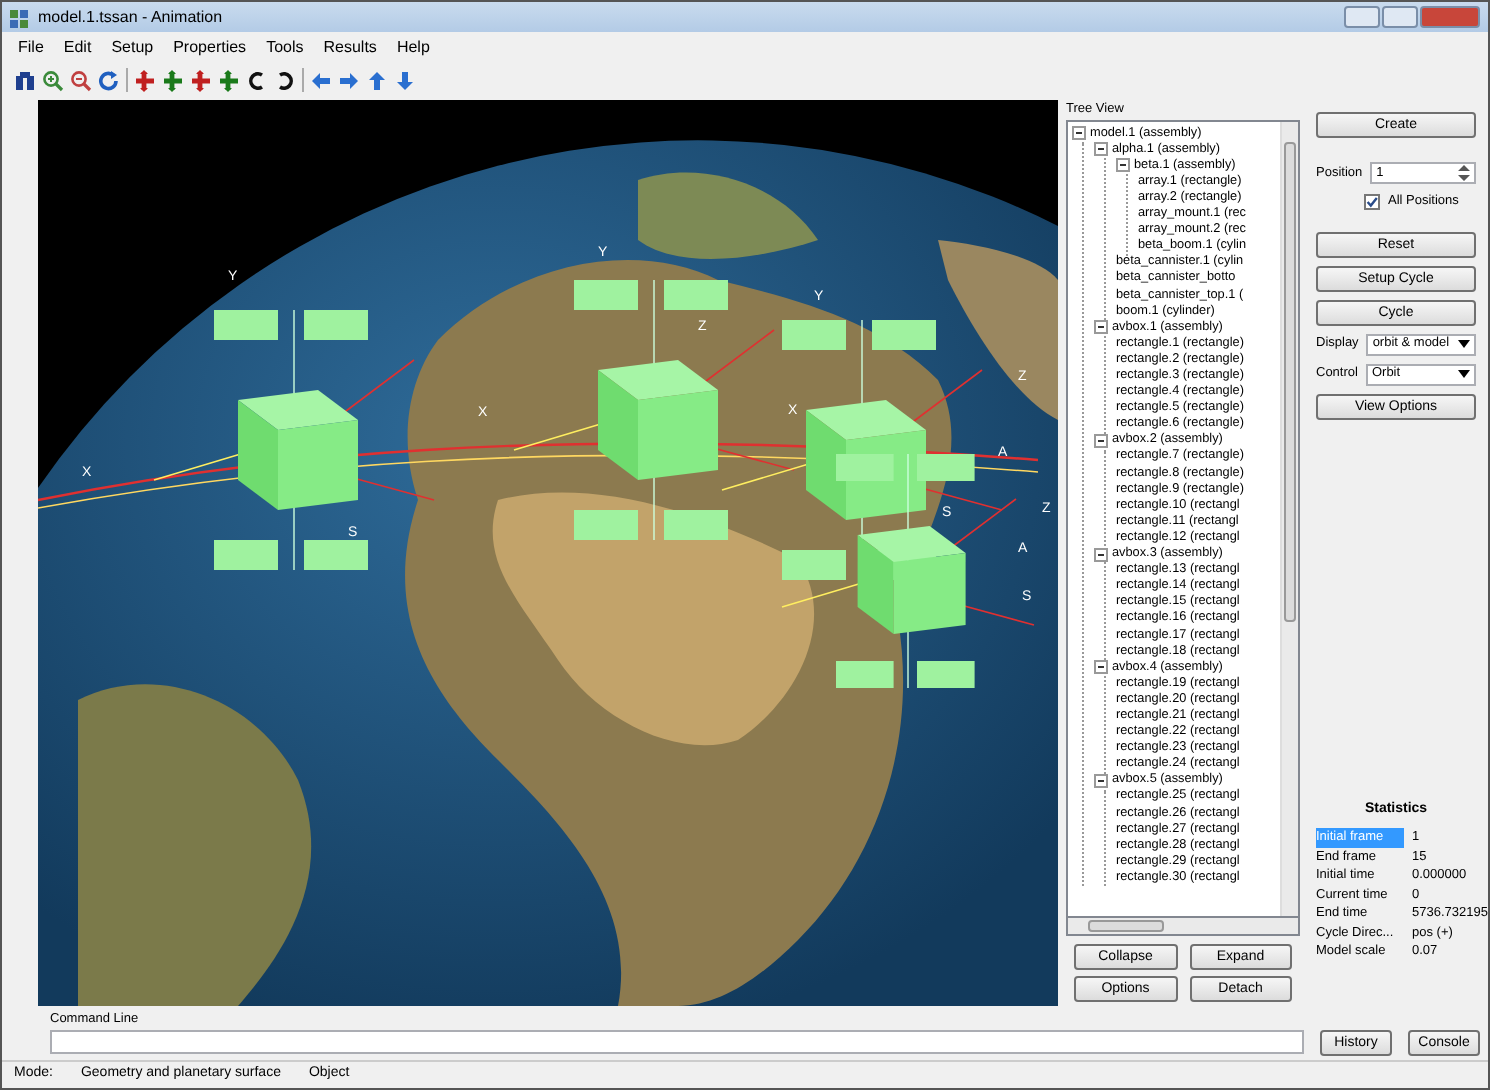  What do you see at coordinates (77, 48) in the screenshot?
I see `menu-item: Edit` at bounding box center [77, 48].